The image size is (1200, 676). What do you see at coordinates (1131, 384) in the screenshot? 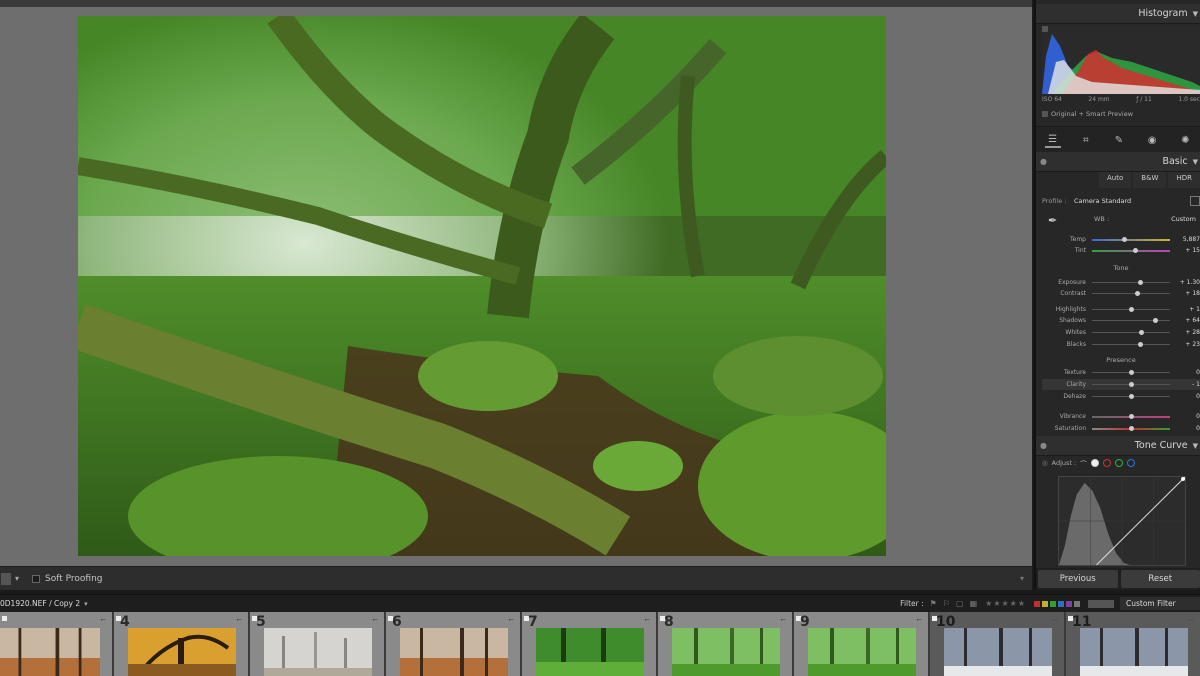
I see `slider-knob-clarity` at bounding box center [1131, 384].